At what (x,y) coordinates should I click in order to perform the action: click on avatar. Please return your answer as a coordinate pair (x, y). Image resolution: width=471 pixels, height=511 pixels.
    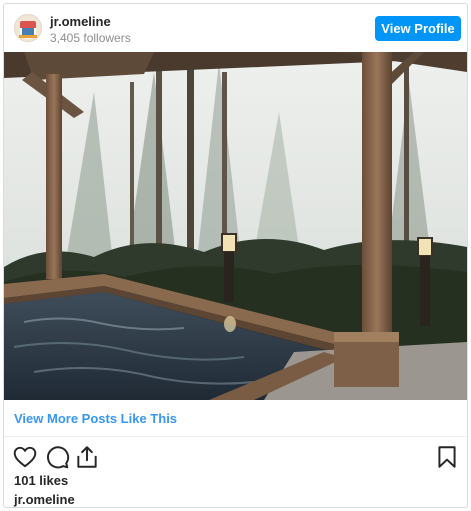
    Looking at the image, I should click on (28, 28).